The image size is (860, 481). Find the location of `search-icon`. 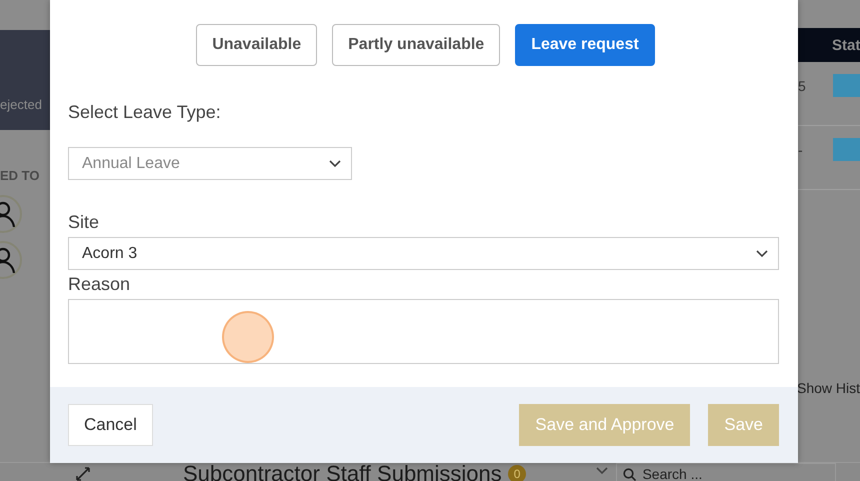

search-icon is located at coordinates (629, 474).